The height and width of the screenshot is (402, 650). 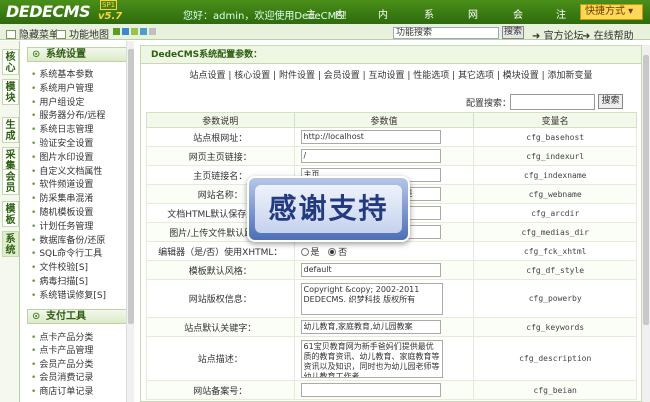 I want to click on sidebar-item: 会员消费记录, so click(x=62, y=376).